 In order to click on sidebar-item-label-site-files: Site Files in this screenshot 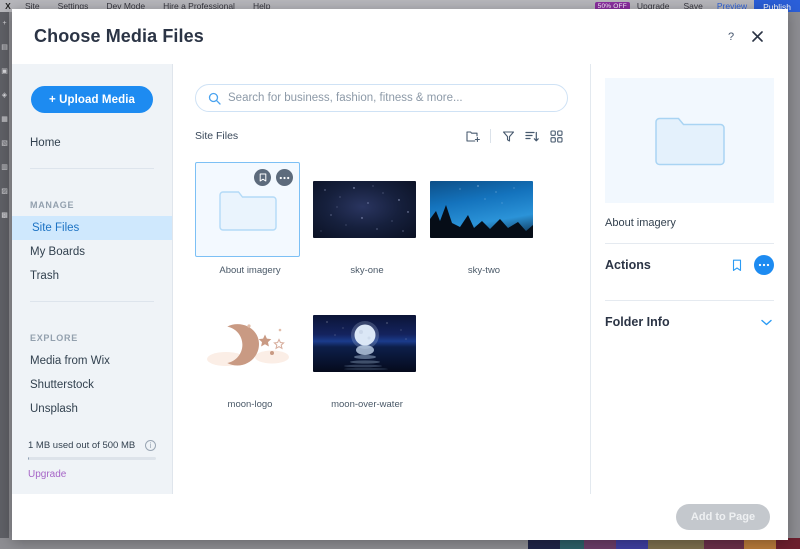, I will do `click(56, 228)`.